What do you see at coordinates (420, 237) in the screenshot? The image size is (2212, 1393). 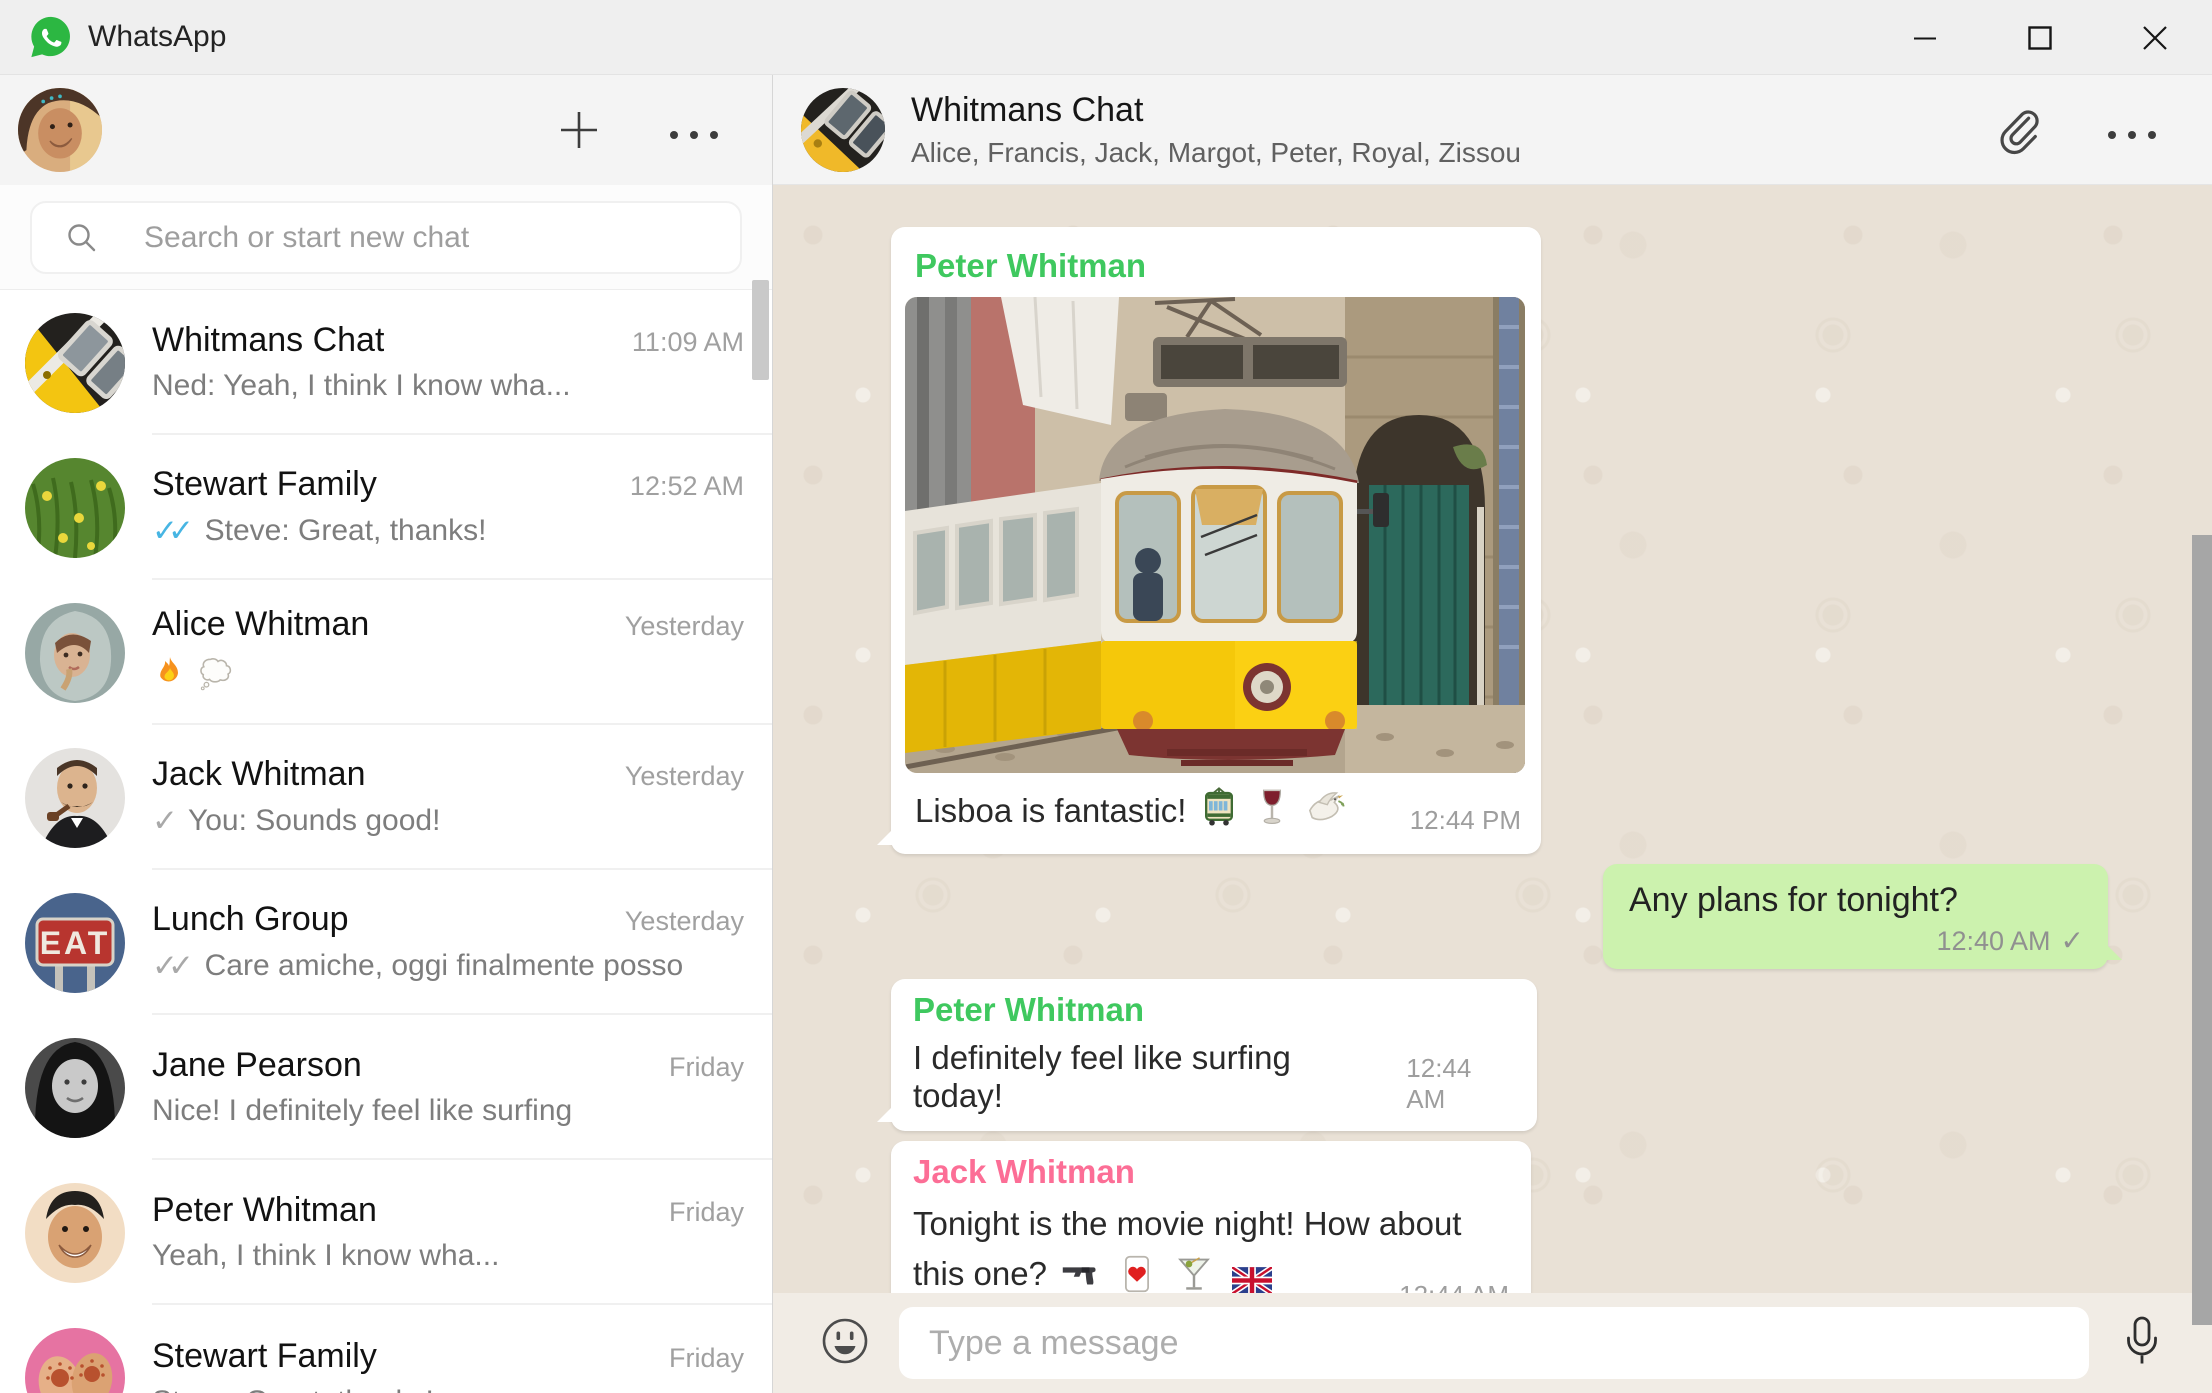 I see `search-input` at bounding box center [420, 237].